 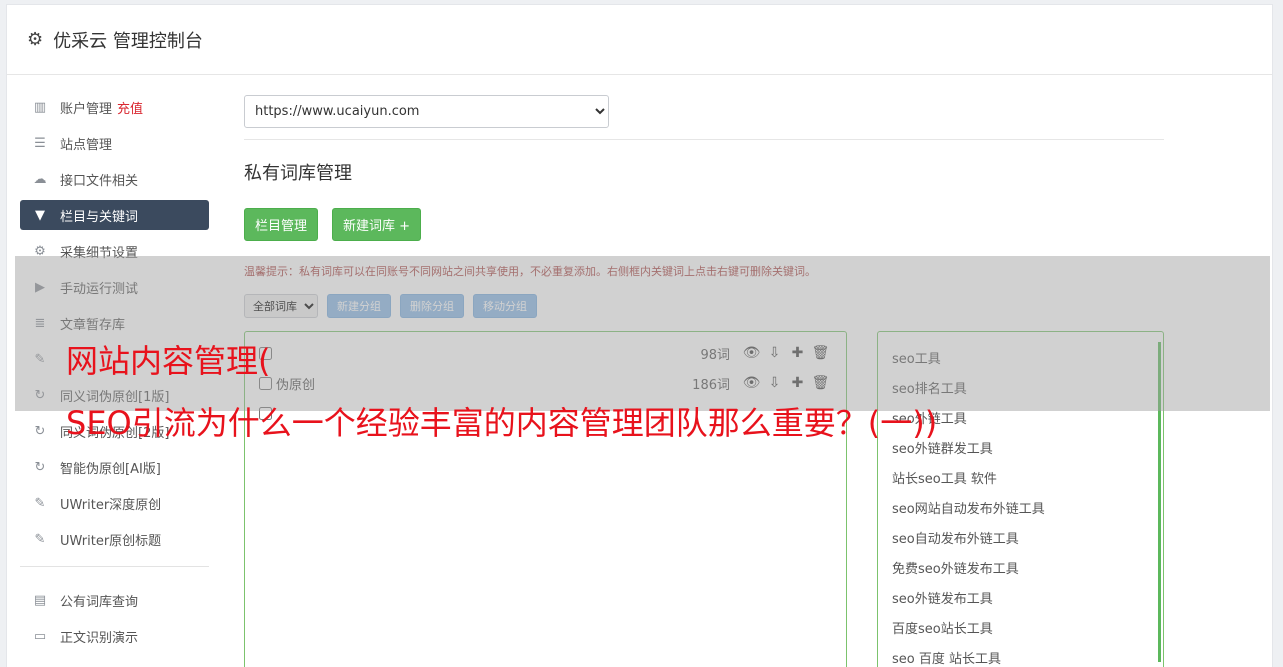 What do you see at coordinates (114, 143) in the screenshot?
I see `sidebar-item-sites: ☰ 站点管理` at bounding box center [114, 143].